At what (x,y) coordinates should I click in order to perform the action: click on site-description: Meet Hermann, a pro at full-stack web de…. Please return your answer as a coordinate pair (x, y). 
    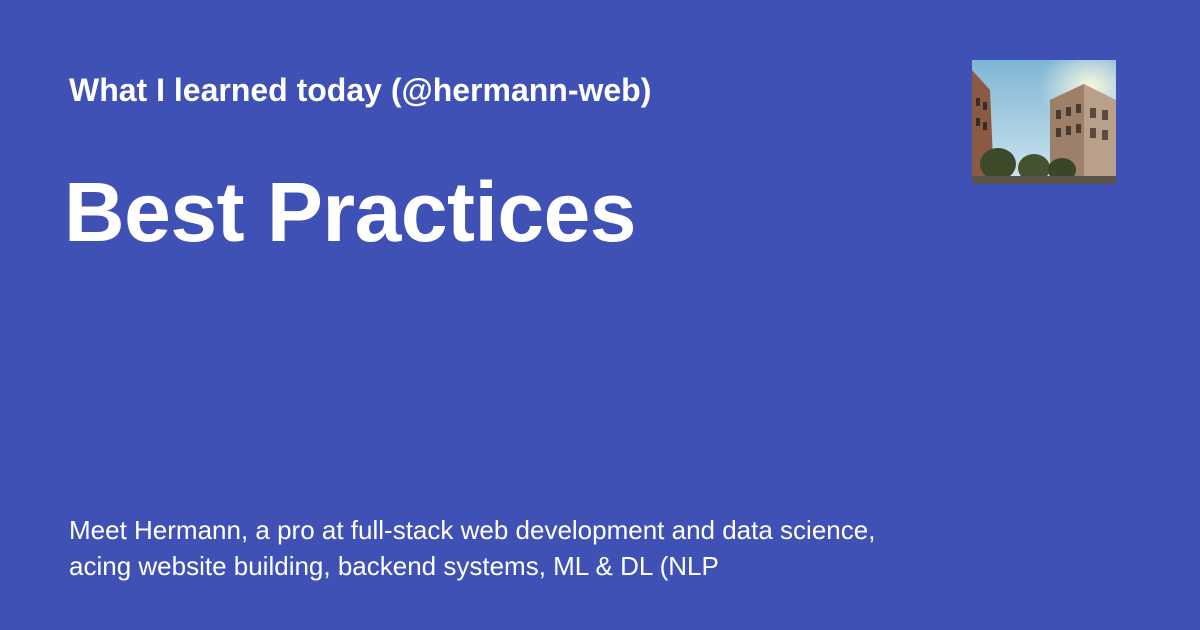
    Looking at the image, I should click on (472, 548).